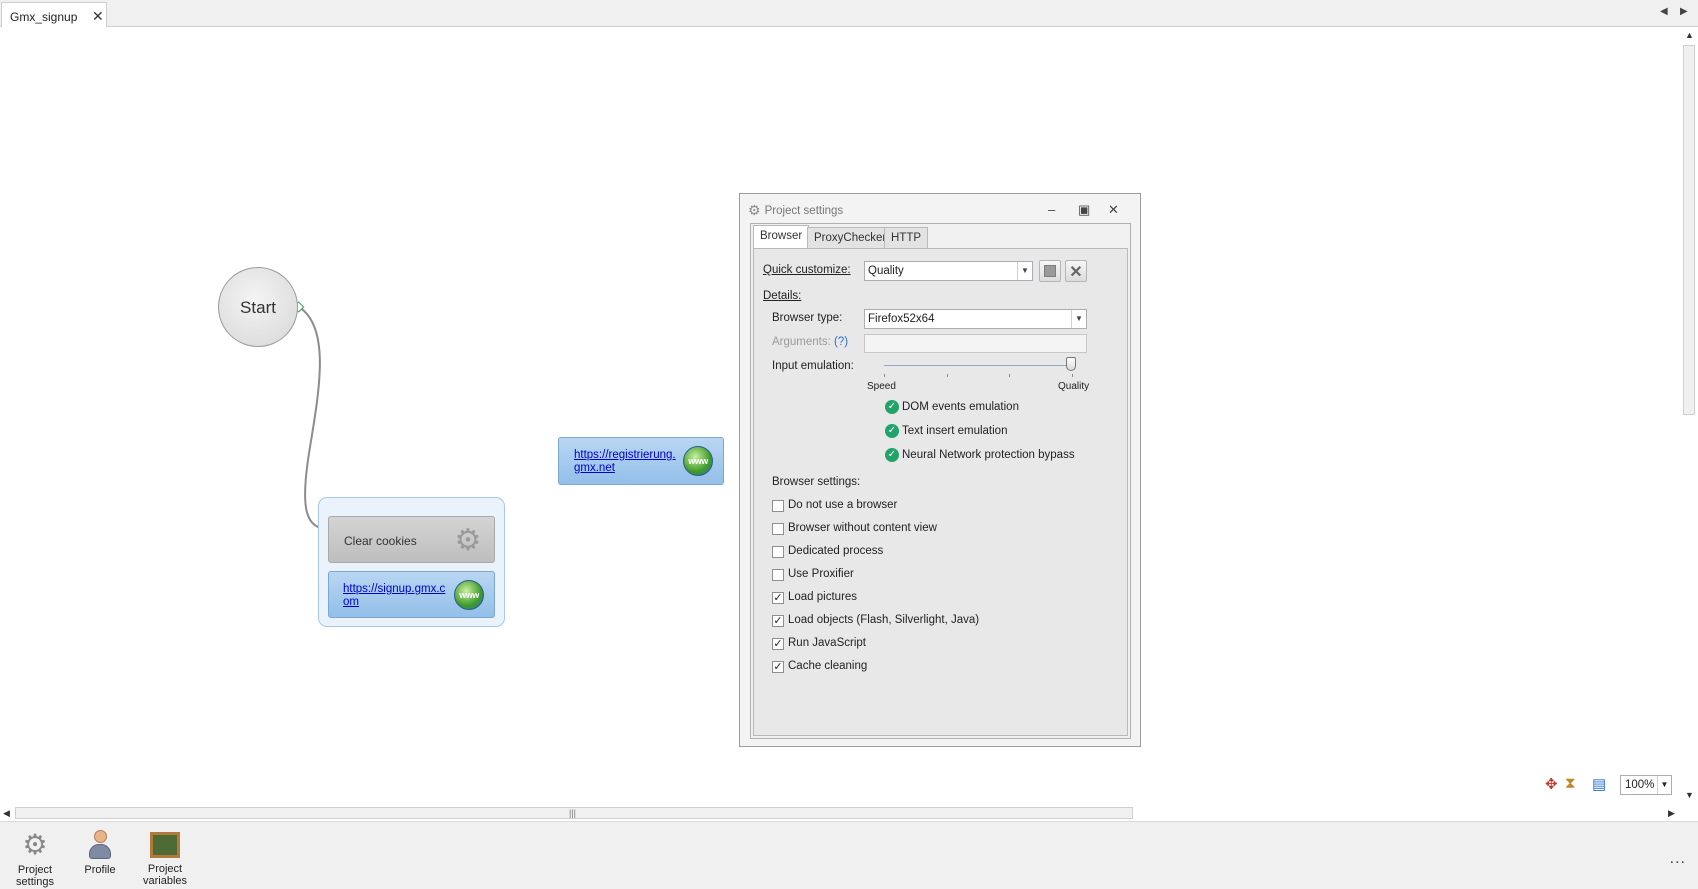 The image size is (1698, 889). I want to click on quick-customize-label: Quick customize:, so click(807, 270).